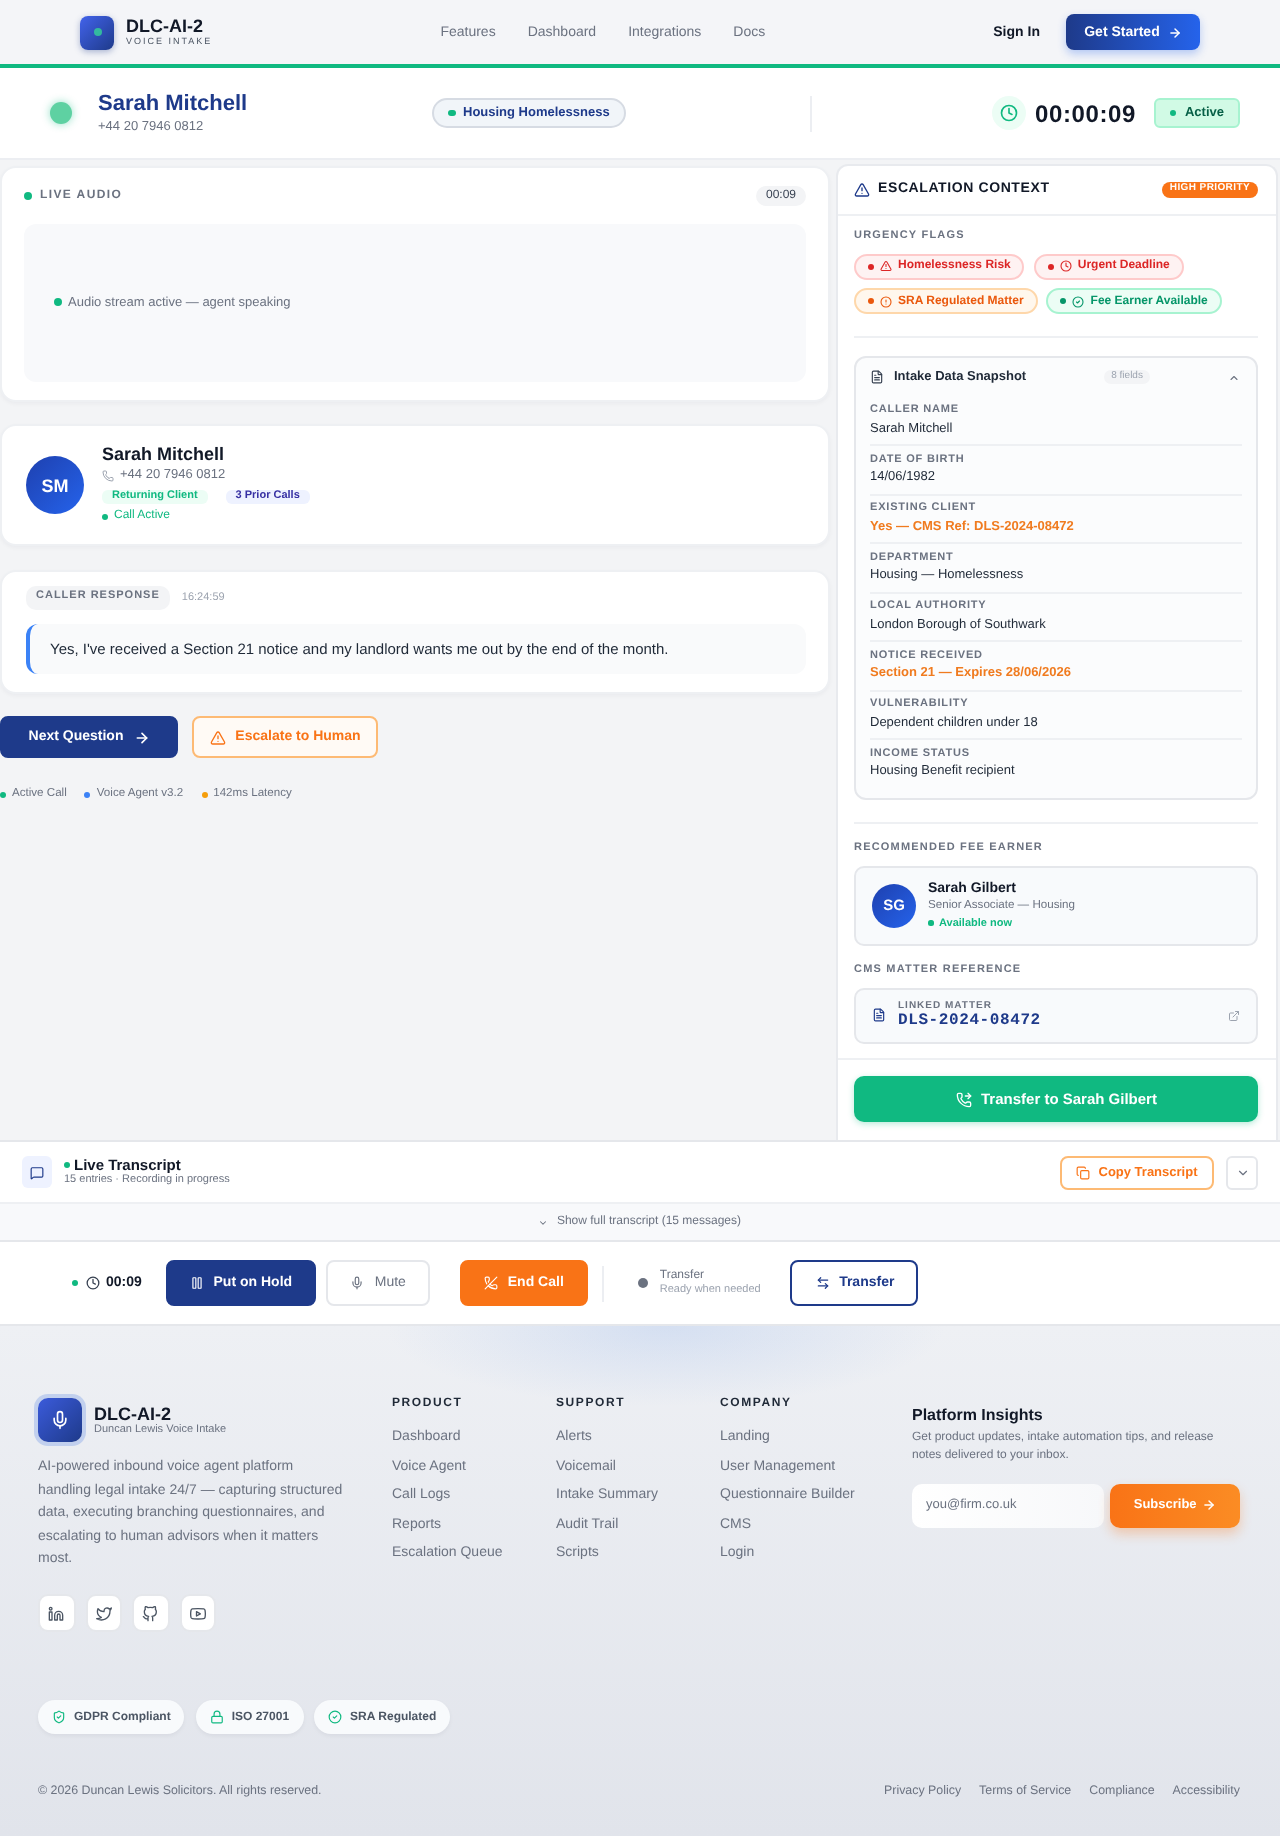 Image resolution: width=1280 pixels, height=1836 pixels. I want to click on twitter-icon, so click(103, 1613).